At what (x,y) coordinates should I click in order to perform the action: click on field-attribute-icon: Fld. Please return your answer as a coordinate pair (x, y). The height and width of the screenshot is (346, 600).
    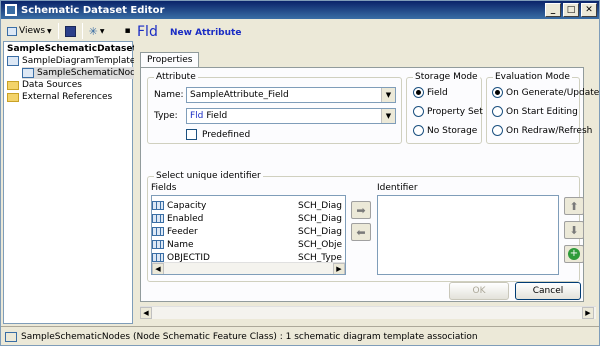
    Looking at the image, I should click on (147, 32).